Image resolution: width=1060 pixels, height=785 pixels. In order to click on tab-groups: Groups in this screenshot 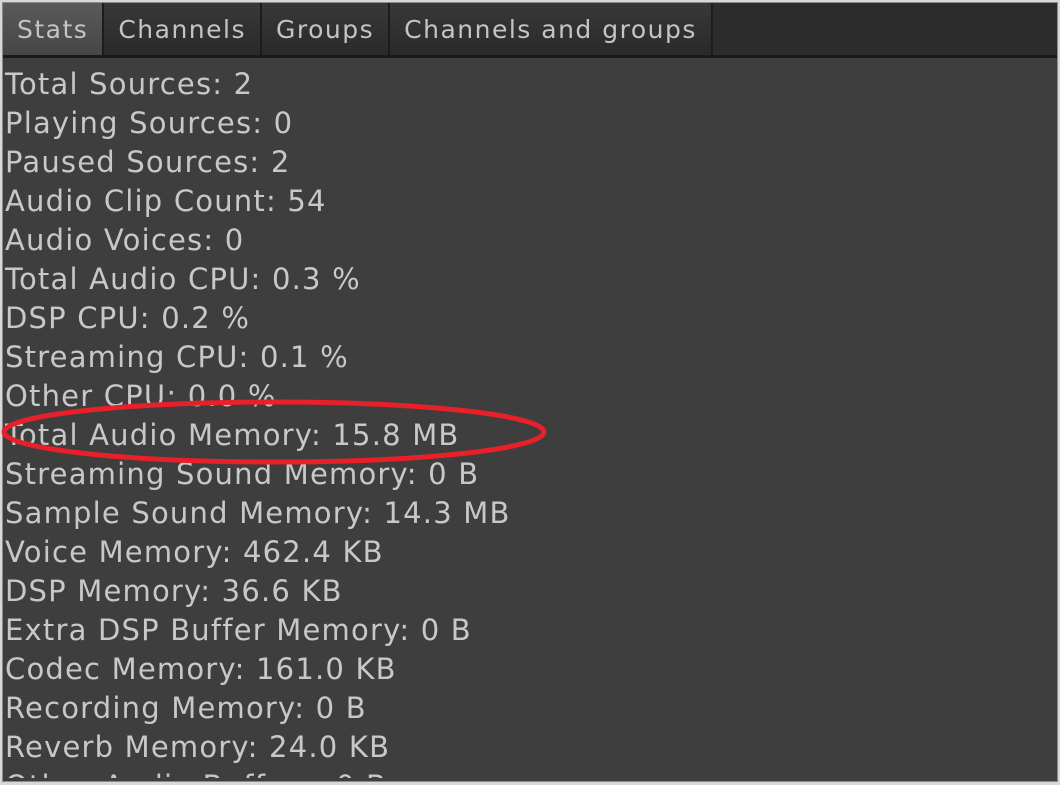, I will do `click(326, 29)`.